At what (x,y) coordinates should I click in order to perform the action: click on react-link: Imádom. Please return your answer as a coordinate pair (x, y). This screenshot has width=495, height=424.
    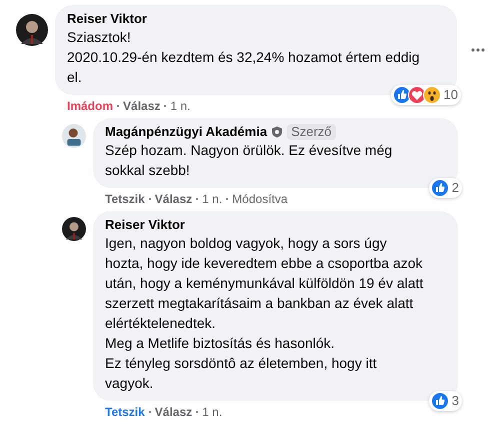
    Looking at the image, I should click on (90, 106).